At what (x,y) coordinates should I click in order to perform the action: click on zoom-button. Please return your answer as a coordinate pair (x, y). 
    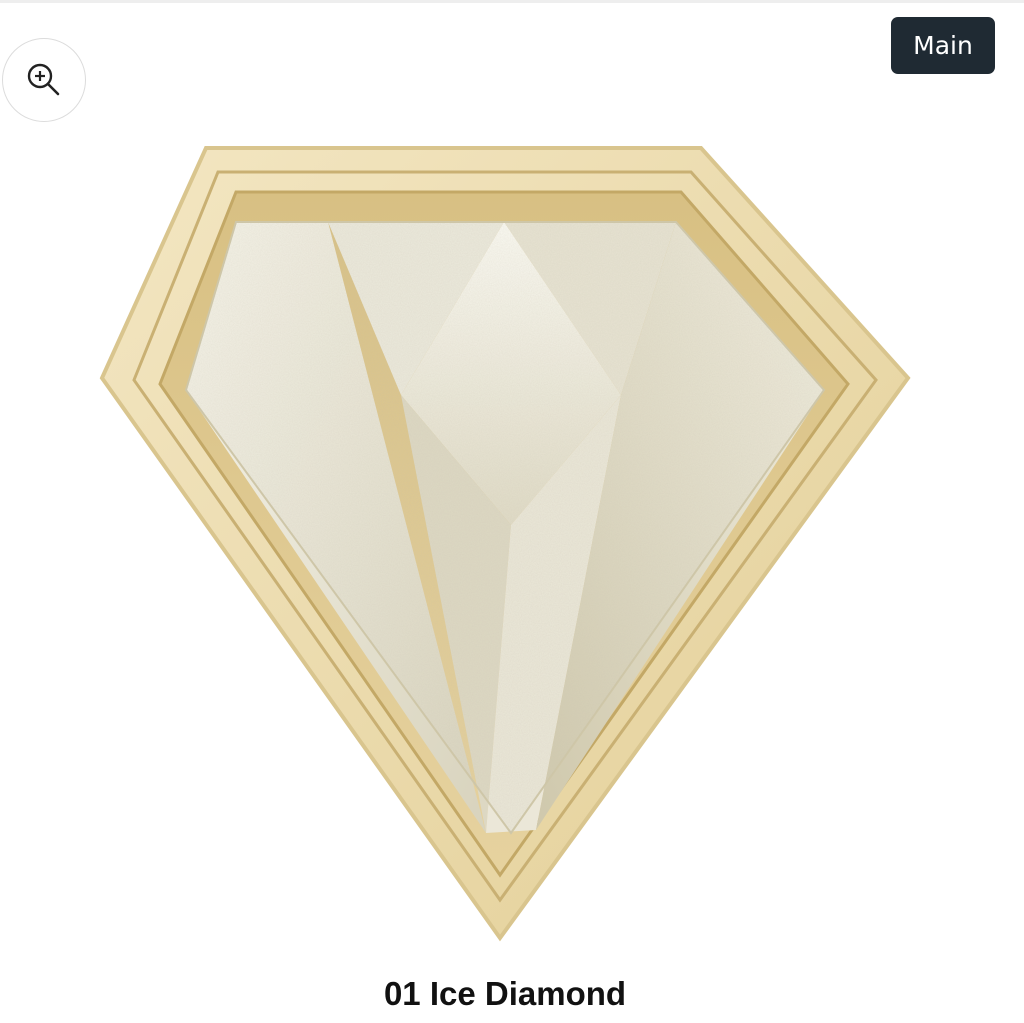
    Looking at the image, I should click on (44, 80).